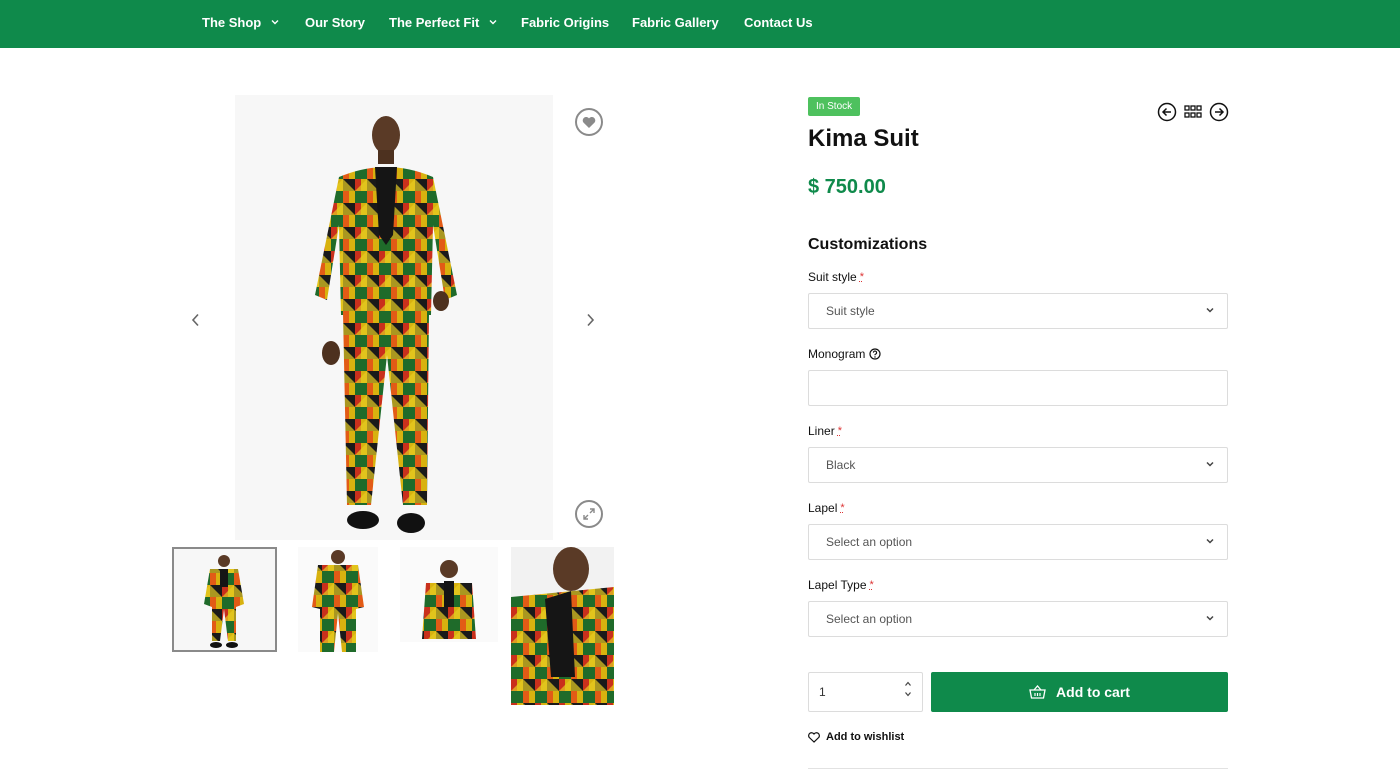 This screenshot has width=1400, height=782. I want to click on expand-icon, so click(589, 514).